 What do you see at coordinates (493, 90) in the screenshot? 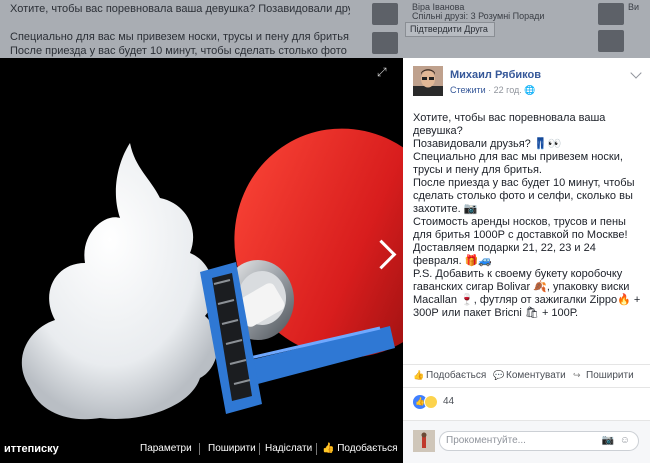
I see `post-meta: Стежити · 22 год. 🌐` at bounding box center [493, 90].